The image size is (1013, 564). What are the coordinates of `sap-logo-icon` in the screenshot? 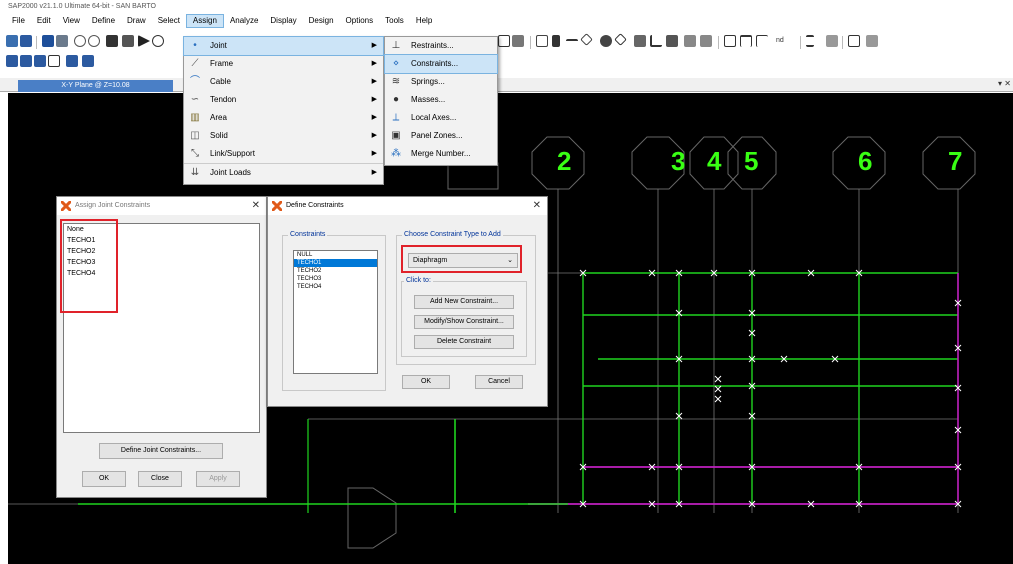 It's located at (277, 206).